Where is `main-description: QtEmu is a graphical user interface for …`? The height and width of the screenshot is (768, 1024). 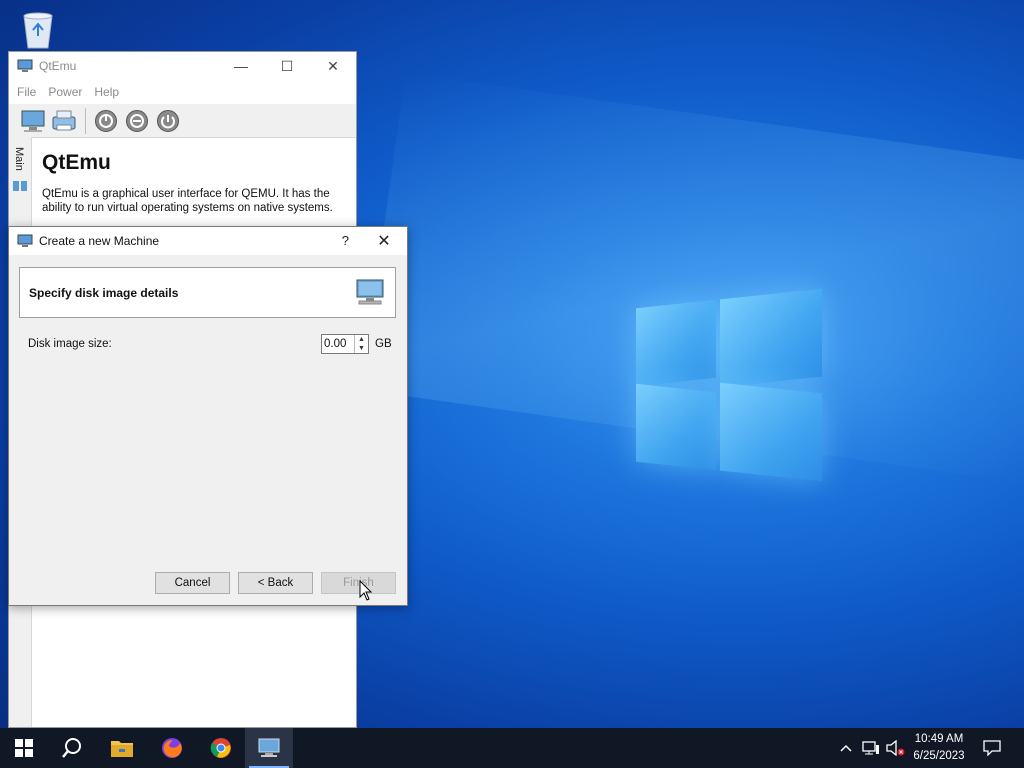 main-description: QtEmu is a graphical user interface for … is located at coordinates (187, 201).